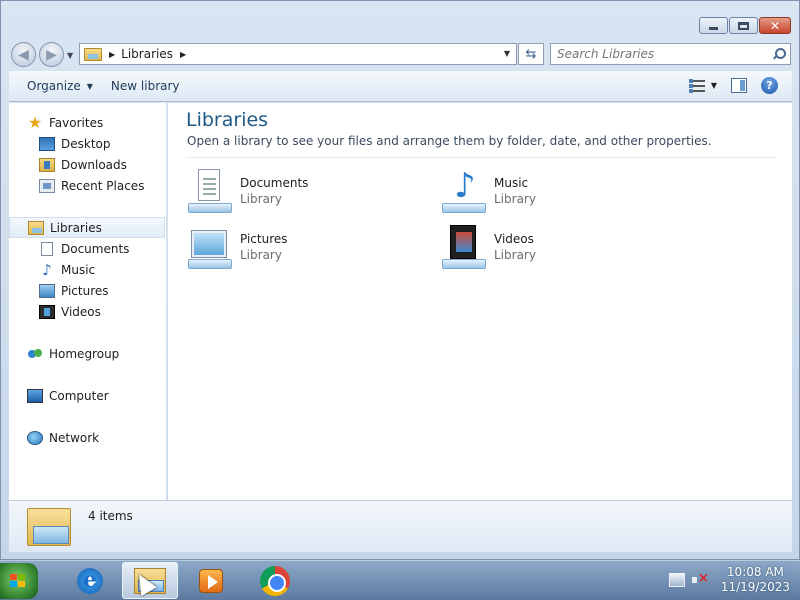 This screenshot has width=800, height=600. I want to click on back-button: ◀, so click(23, 54).